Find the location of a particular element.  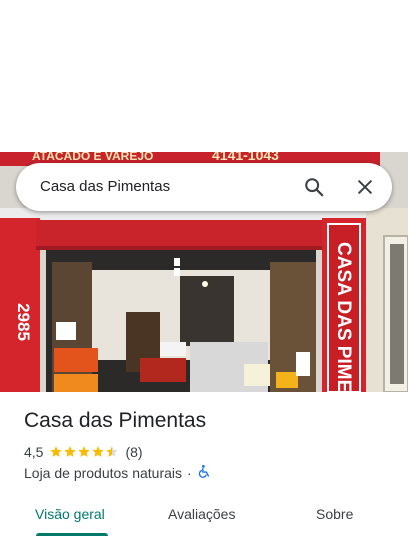

tab-reviews: Avaliações is located at coordinates (201, 516).